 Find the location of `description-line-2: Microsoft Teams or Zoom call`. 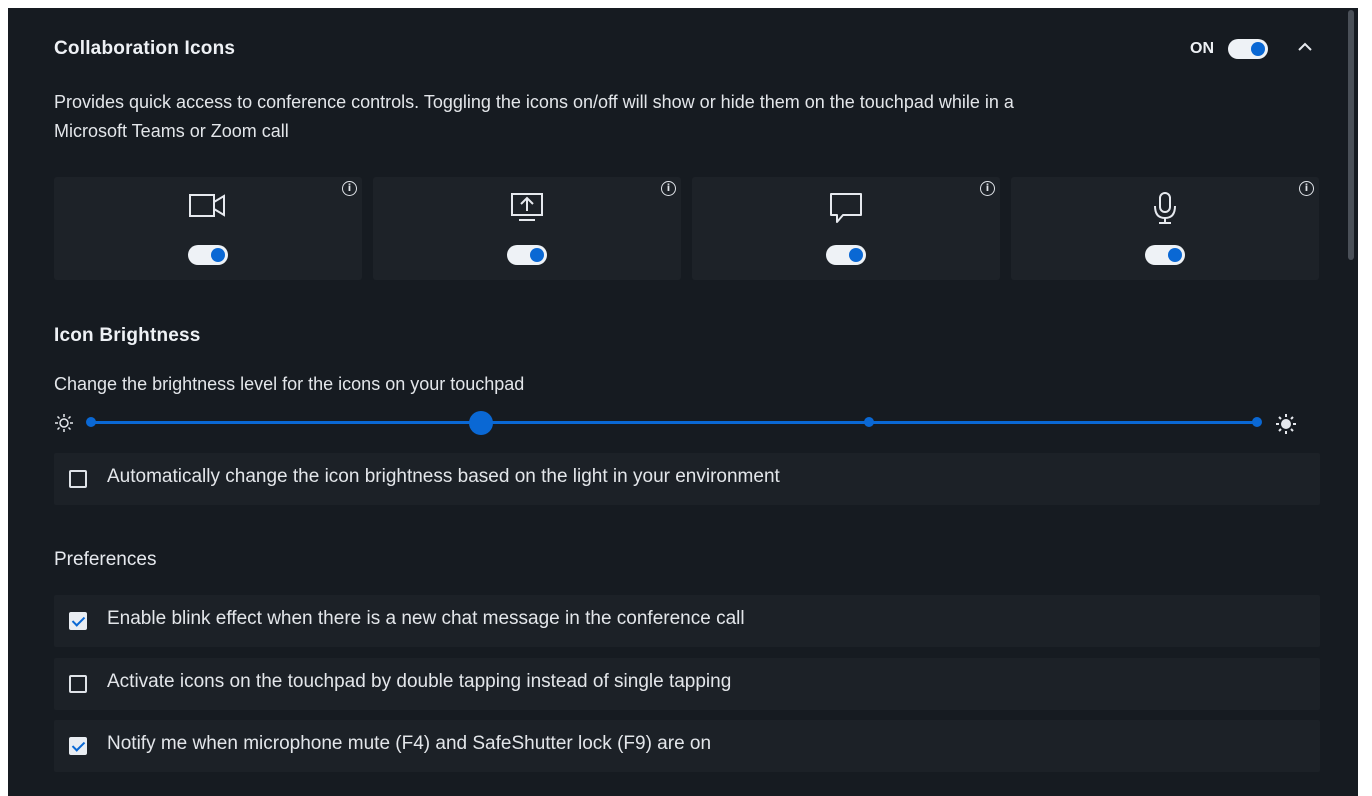

description-line-2: Microsoft Teams or Zoom call is located at coordinates (171, 131).